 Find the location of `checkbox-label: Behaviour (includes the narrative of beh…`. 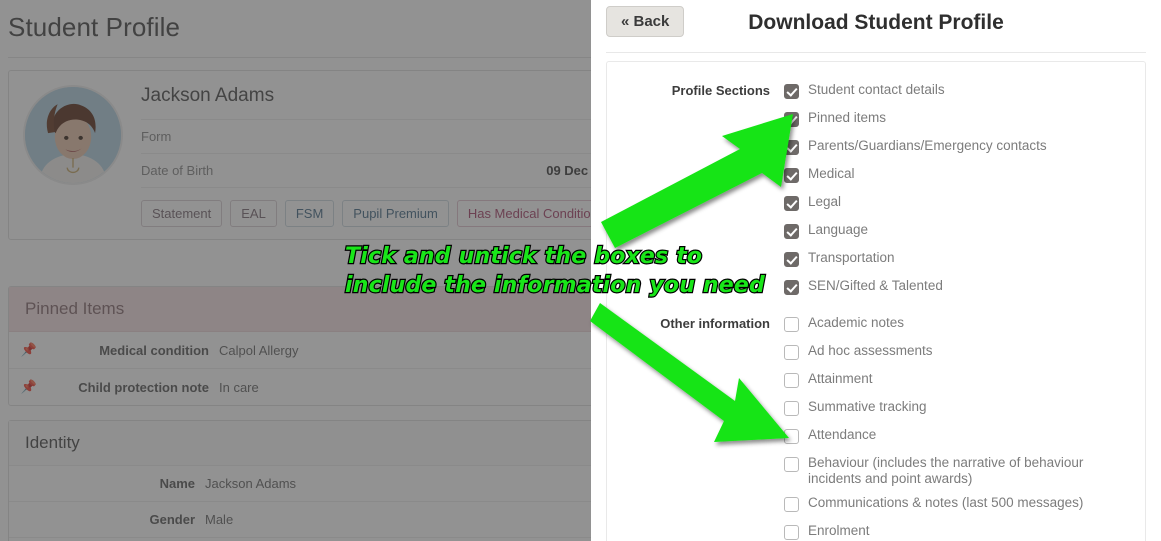

checkbox-label: Behaviour (includes the narrative of beh… is located at coordinates (946, 470).